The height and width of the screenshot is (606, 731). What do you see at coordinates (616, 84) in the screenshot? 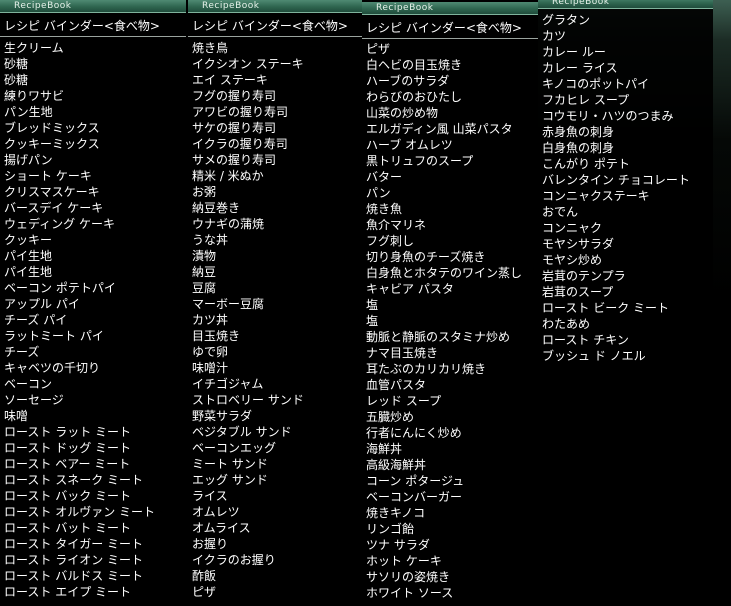
I see `recipe-item: キノコのポットパイ` at bounding box center [616, 84].